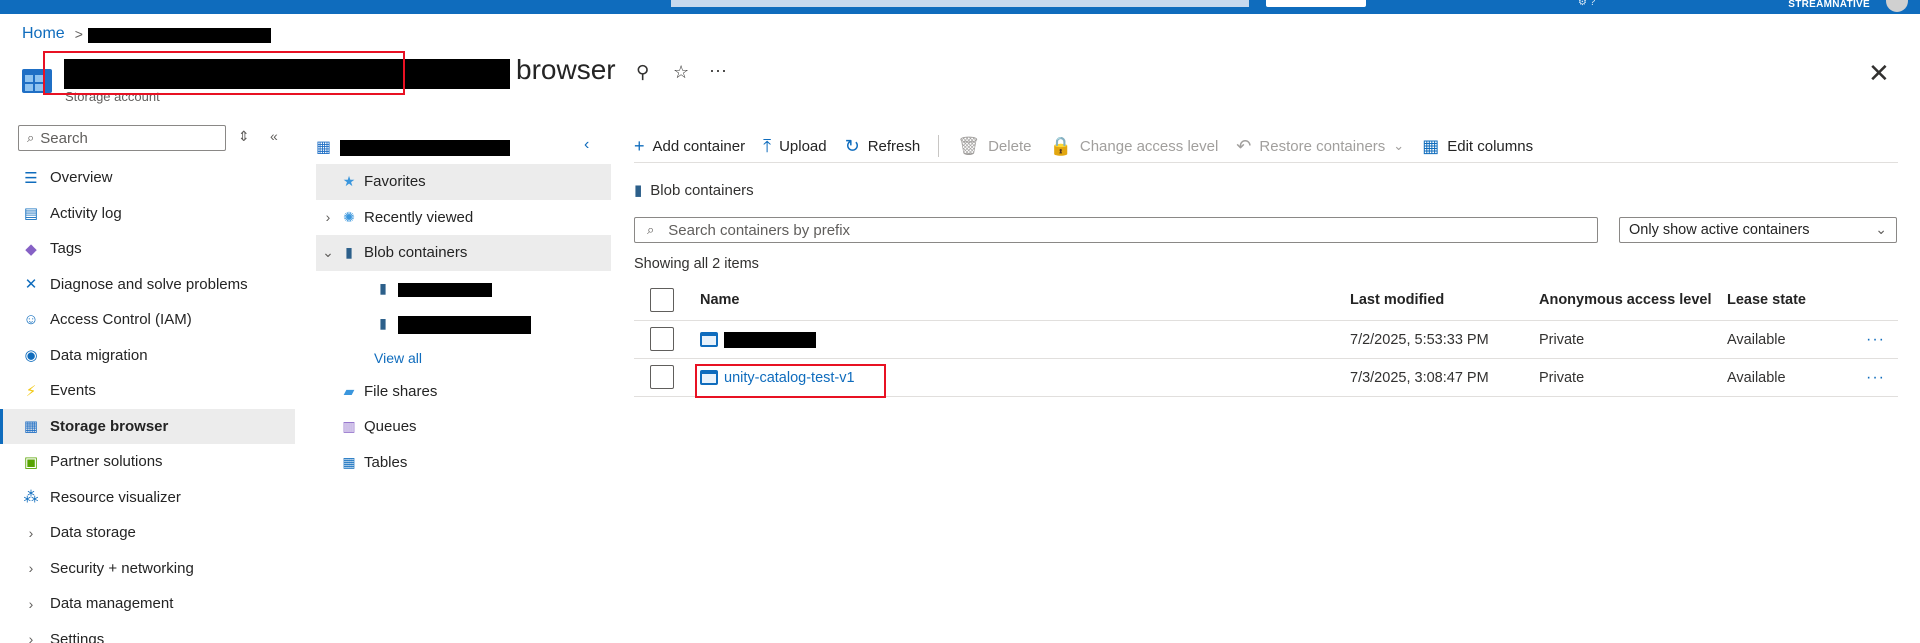  What do you see at coordinates (463, 218) in the screenshot?
I see `tree-recently-viewed: › ✺ Recently viewed` at bounding box center [463, 218].